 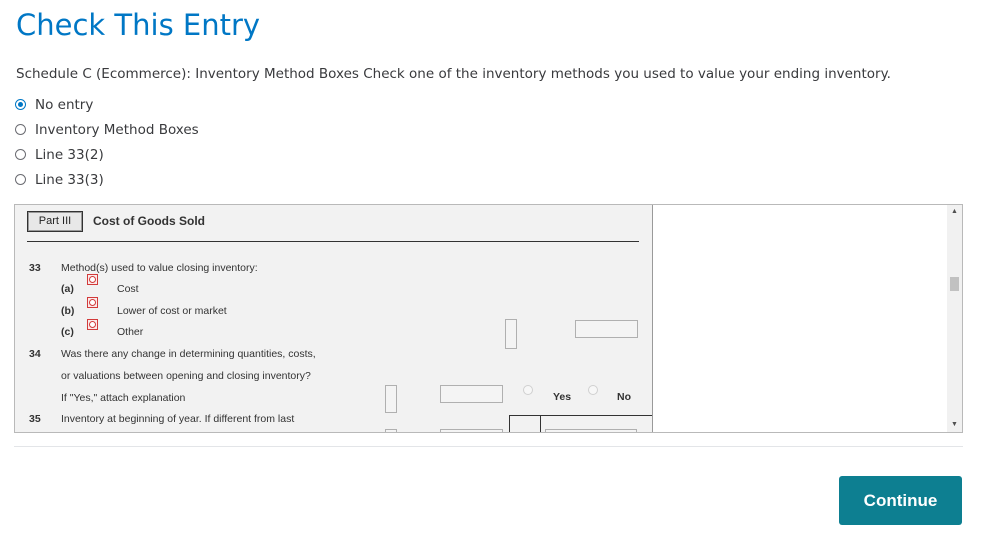 What do you see at coordinates (130, 332) in the screenshot?
I see `line-33c-text: Other` at bounding box center [130, 332].